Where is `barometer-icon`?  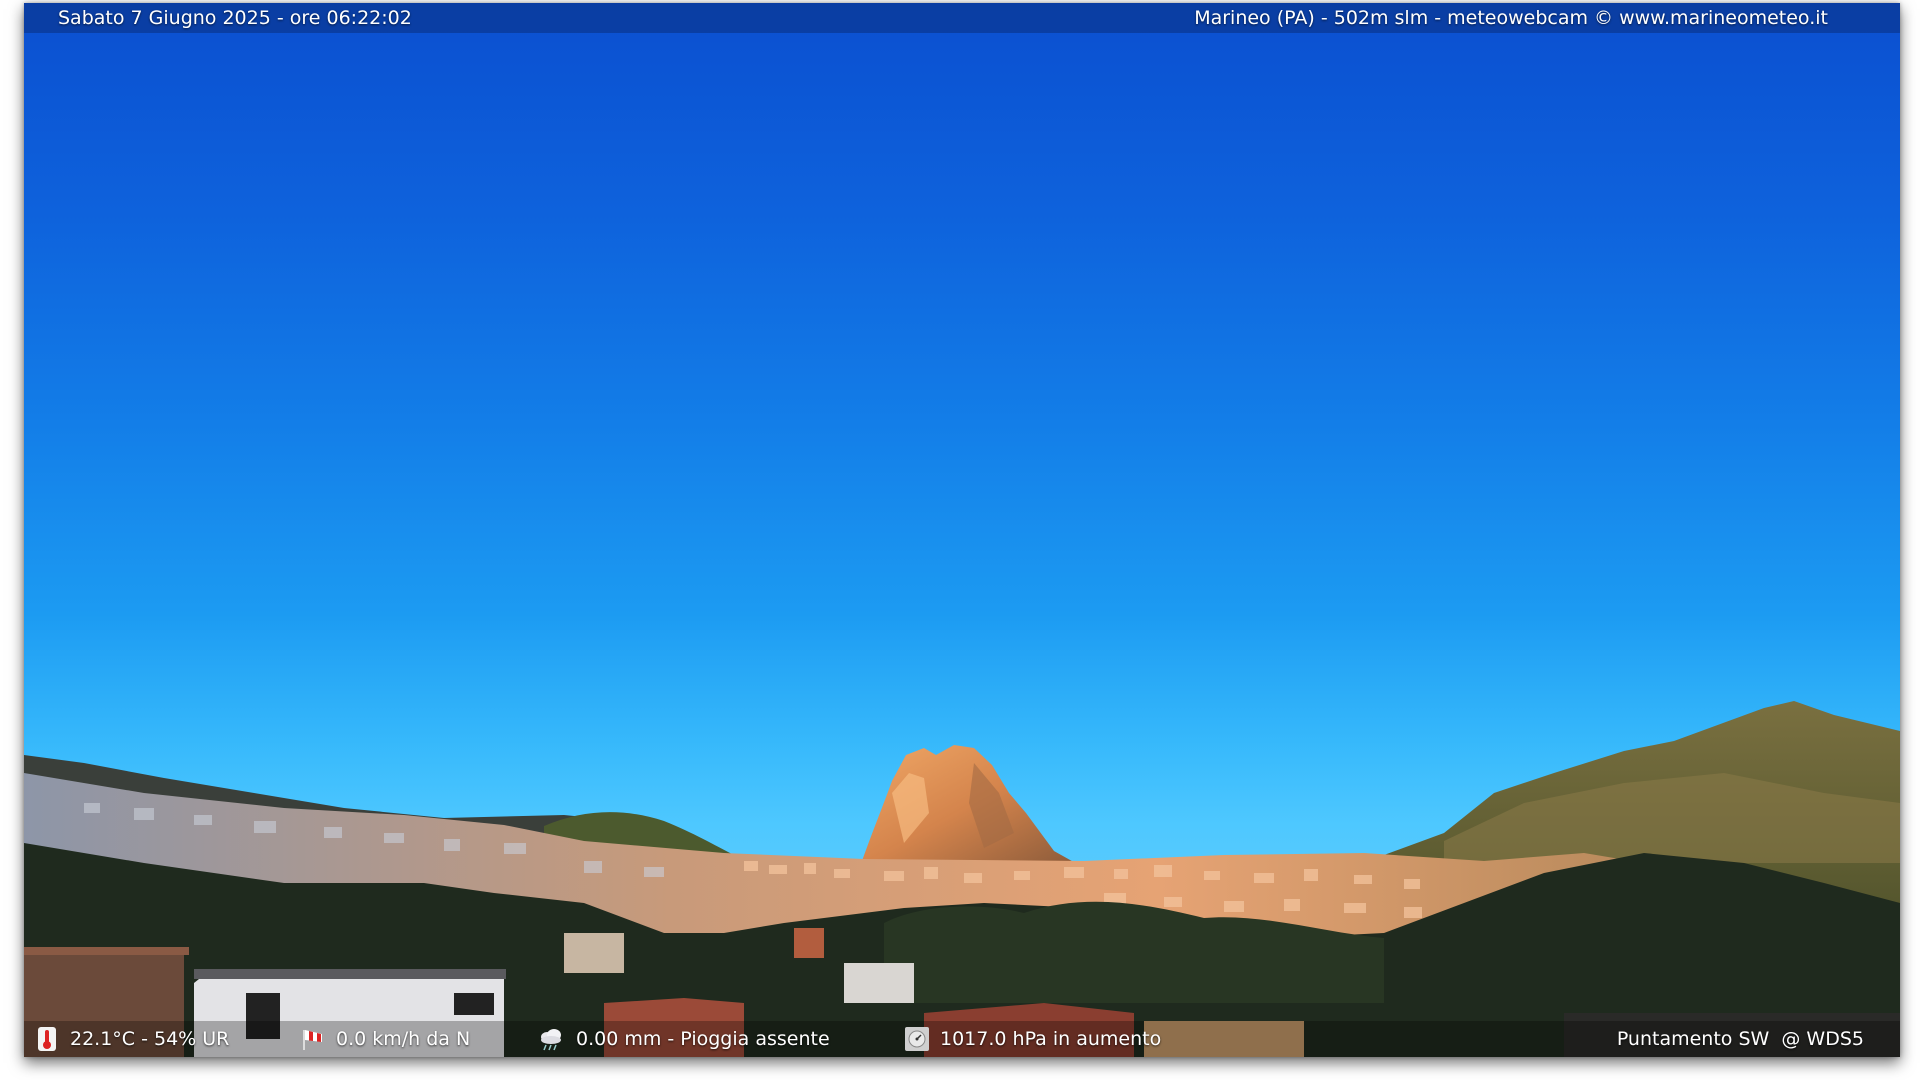 barometer-icon is located at coordinates (917, 1039).